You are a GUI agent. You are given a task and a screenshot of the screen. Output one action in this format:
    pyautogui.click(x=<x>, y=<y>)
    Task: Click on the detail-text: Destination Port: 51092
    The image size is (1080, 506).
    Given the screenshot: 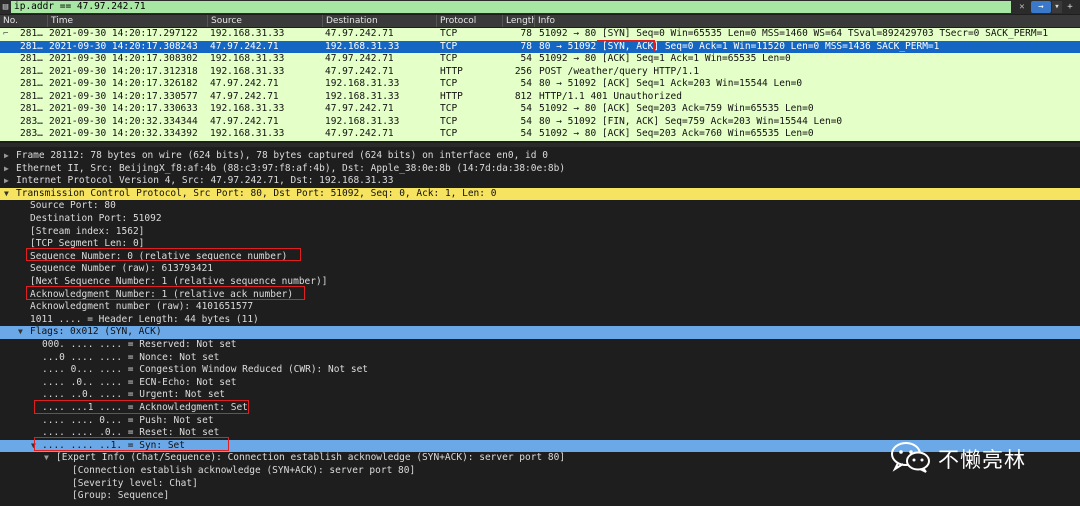 What is the action you would take?
    pyautogui.click(x=96, y=218)
    